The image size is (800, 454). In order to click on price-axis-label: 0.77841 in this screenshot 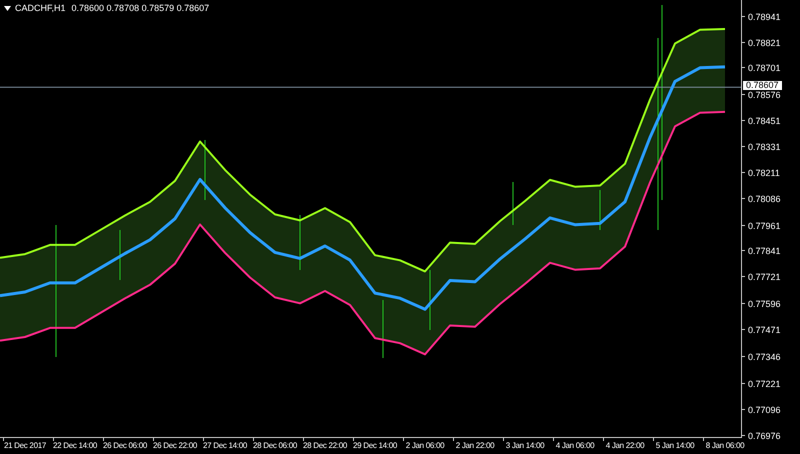, I will do `click(764, 251)`.